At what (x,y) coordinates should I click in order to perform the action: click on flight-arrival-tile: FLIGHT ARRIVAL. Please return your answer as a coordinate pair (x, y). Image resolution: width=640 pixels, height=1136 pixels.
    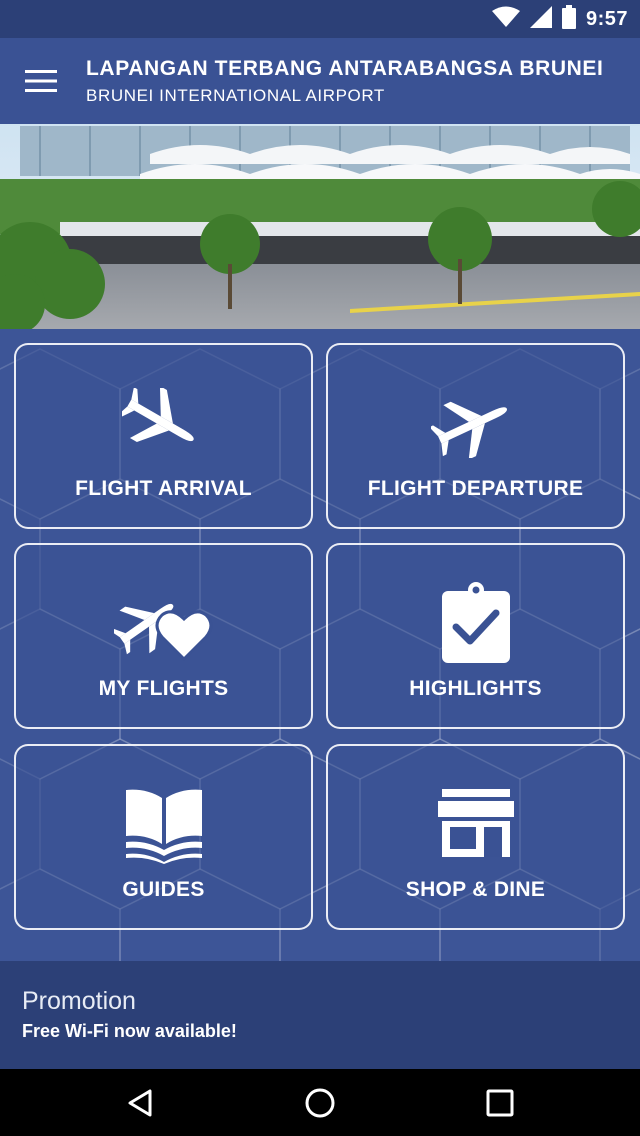
    Looking at the image, I should click on (163, 436).